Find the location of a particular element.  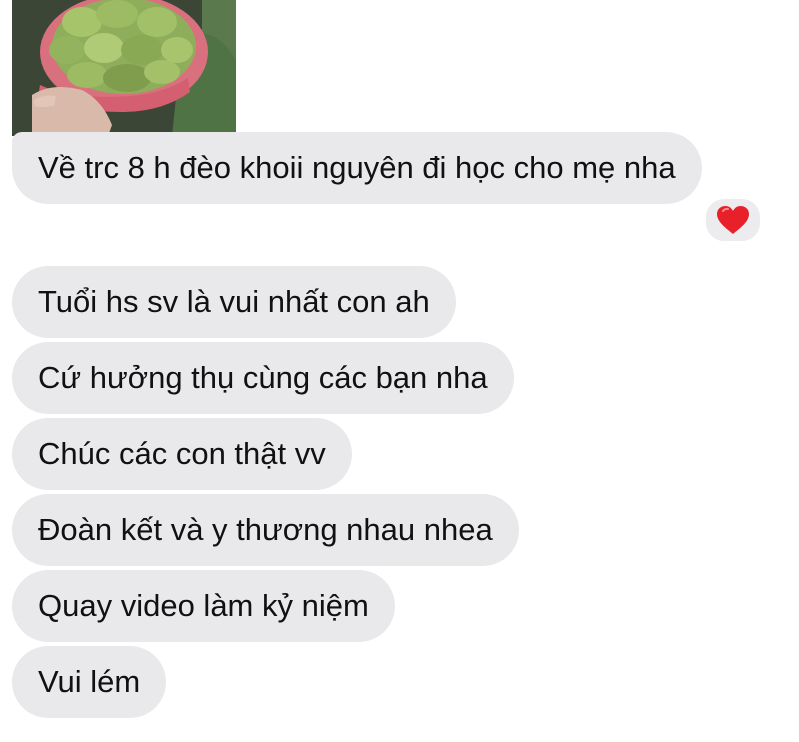

message-bubble: Cứ hưởng thụ cùng các bạn nha is located at coordinates (263, 378).